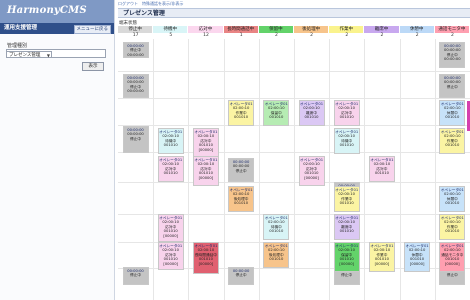  What do you see at coordinates (205, 258) in the screenshot?
I see `agent-status-card: オペレータ01 02:00:10 長時間通話中 001010 [00000]` at bounding box center [205, 258].